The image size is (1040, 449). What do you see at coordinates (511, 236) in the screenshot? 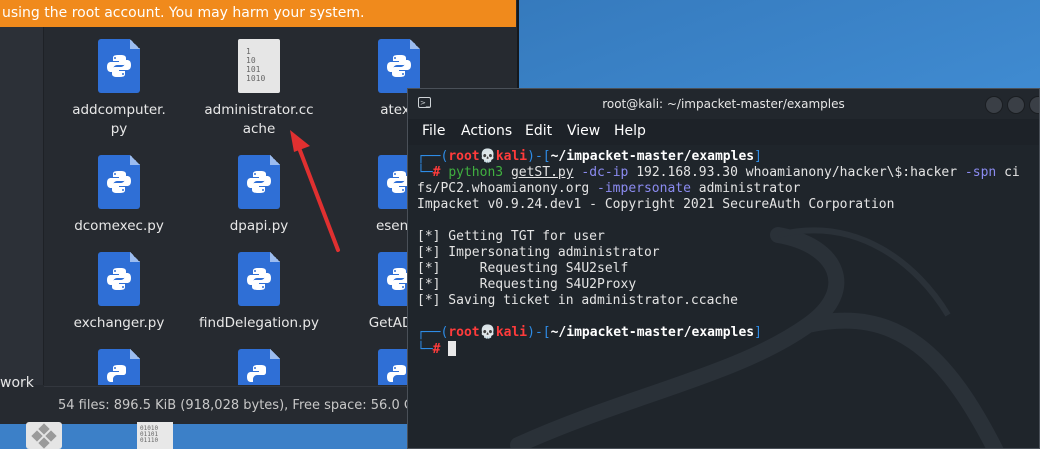
I see `output-line: [*] Getting TGT for user` at bounding box center [511, 236].